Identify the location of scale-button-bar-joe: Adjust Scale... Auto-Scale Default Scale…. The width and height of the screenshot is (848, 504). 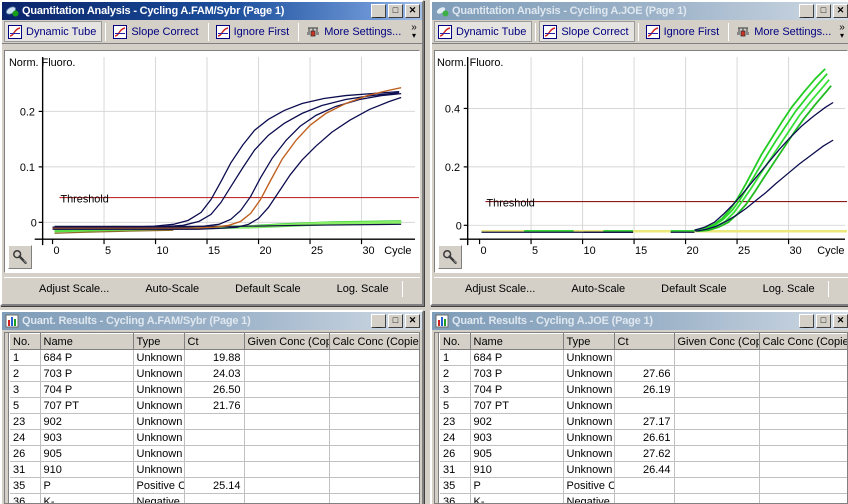
(641, 288).